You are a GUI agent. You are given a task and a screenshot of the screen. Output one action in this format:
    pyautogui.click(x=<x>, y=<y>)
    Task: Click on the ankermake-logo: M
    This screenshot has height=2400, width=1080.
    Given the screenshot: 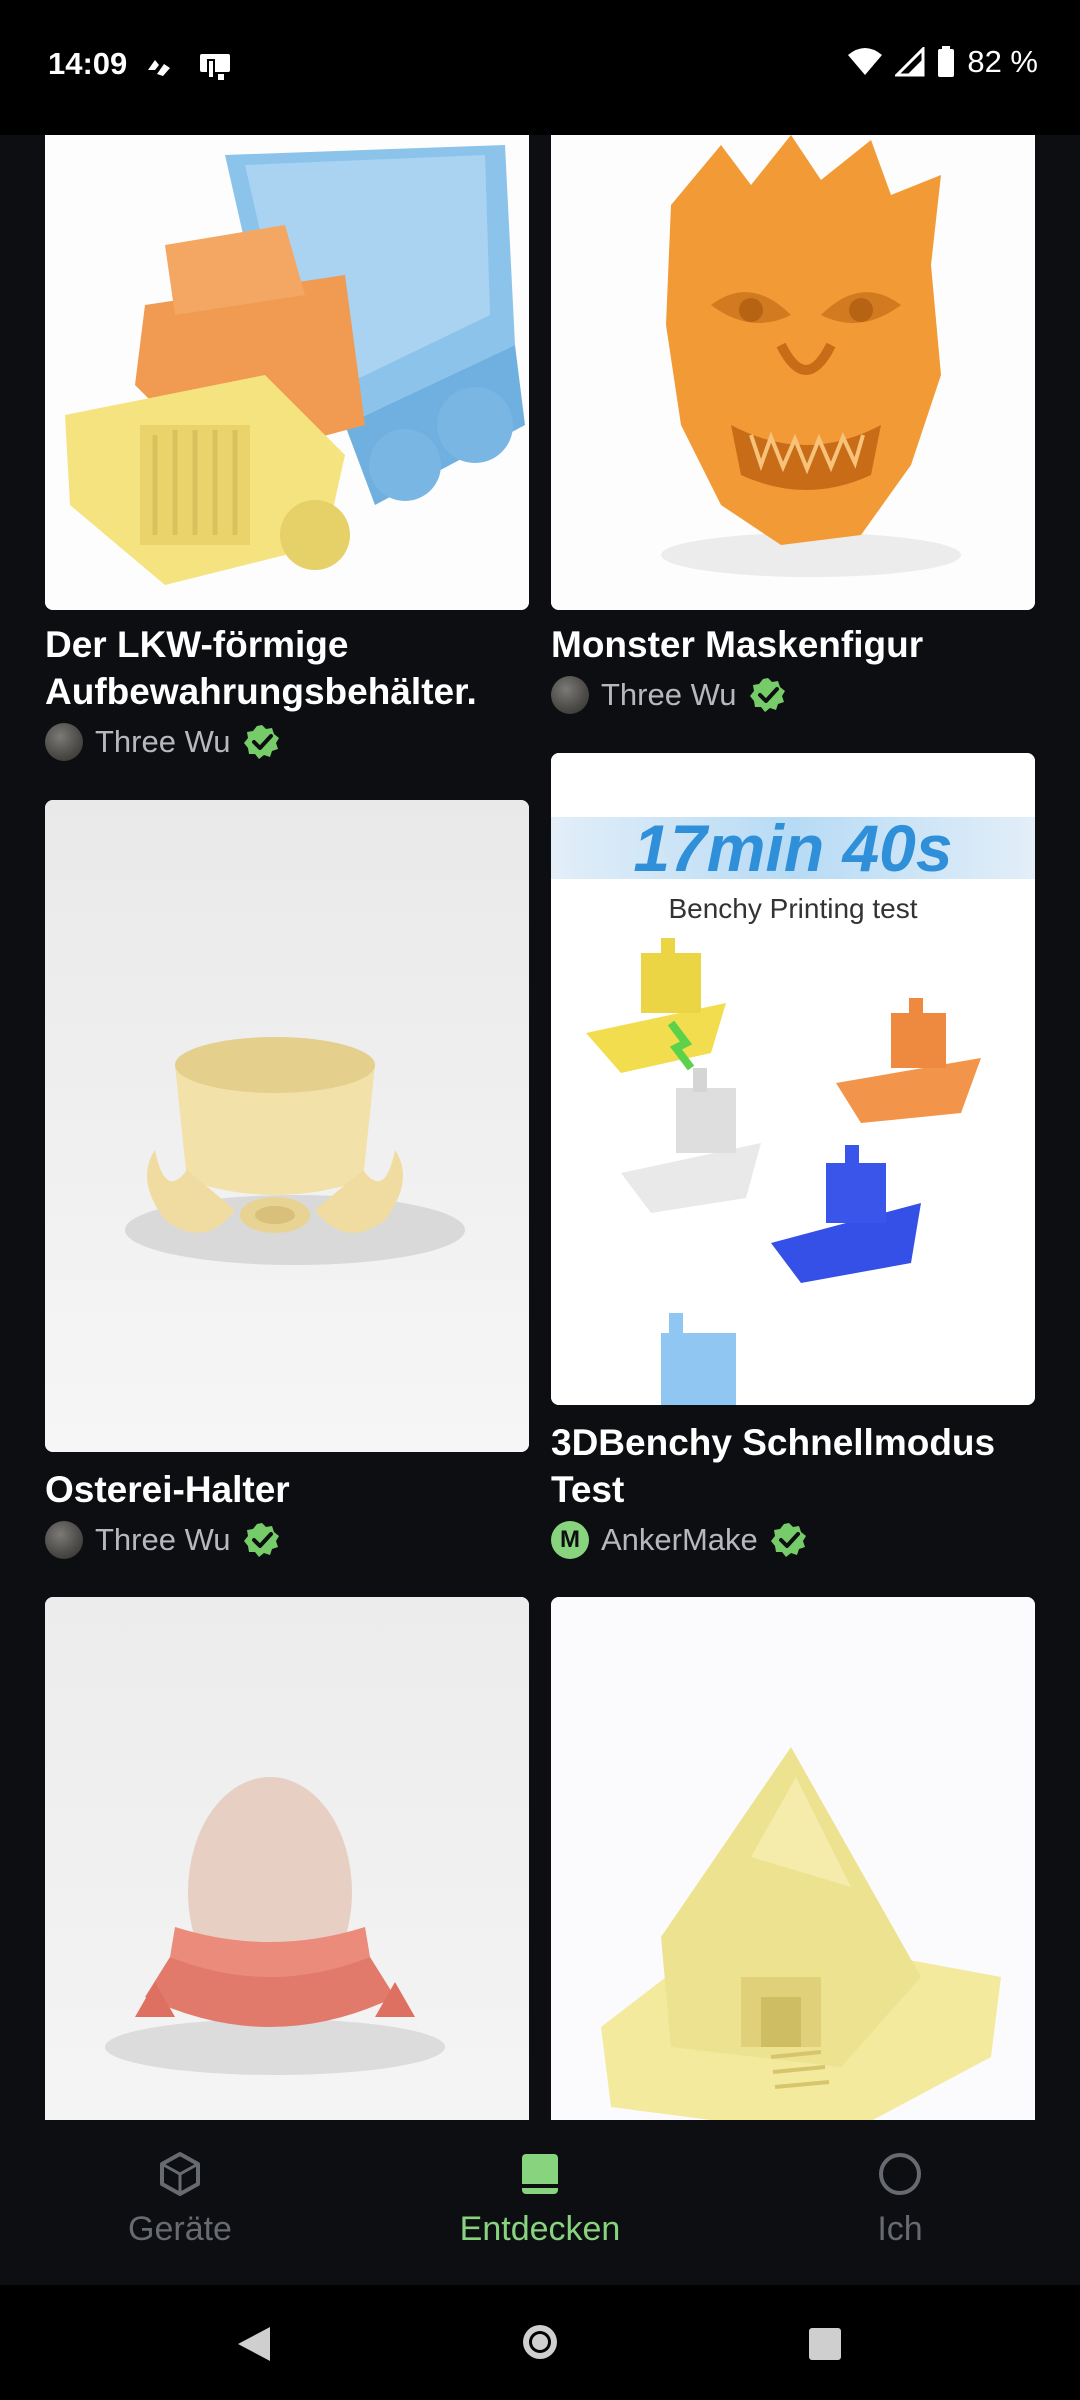 What is the action you would take?
    pyautogui.click(x=570, y=1540)
    